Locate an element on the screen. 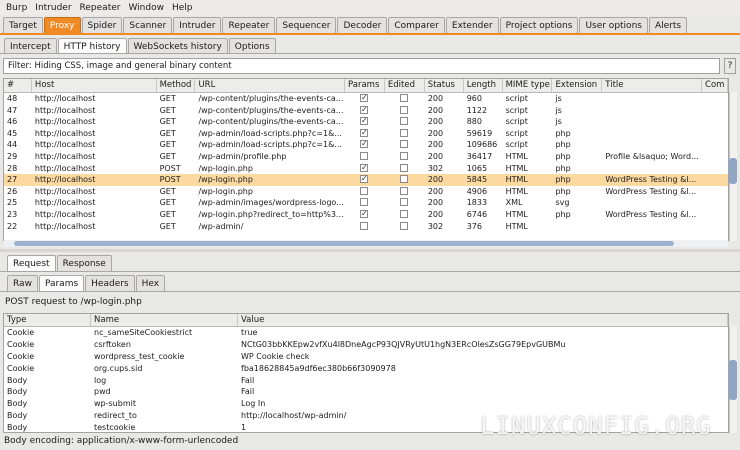  cell-length: 880 is located at coordinates (474, 122).